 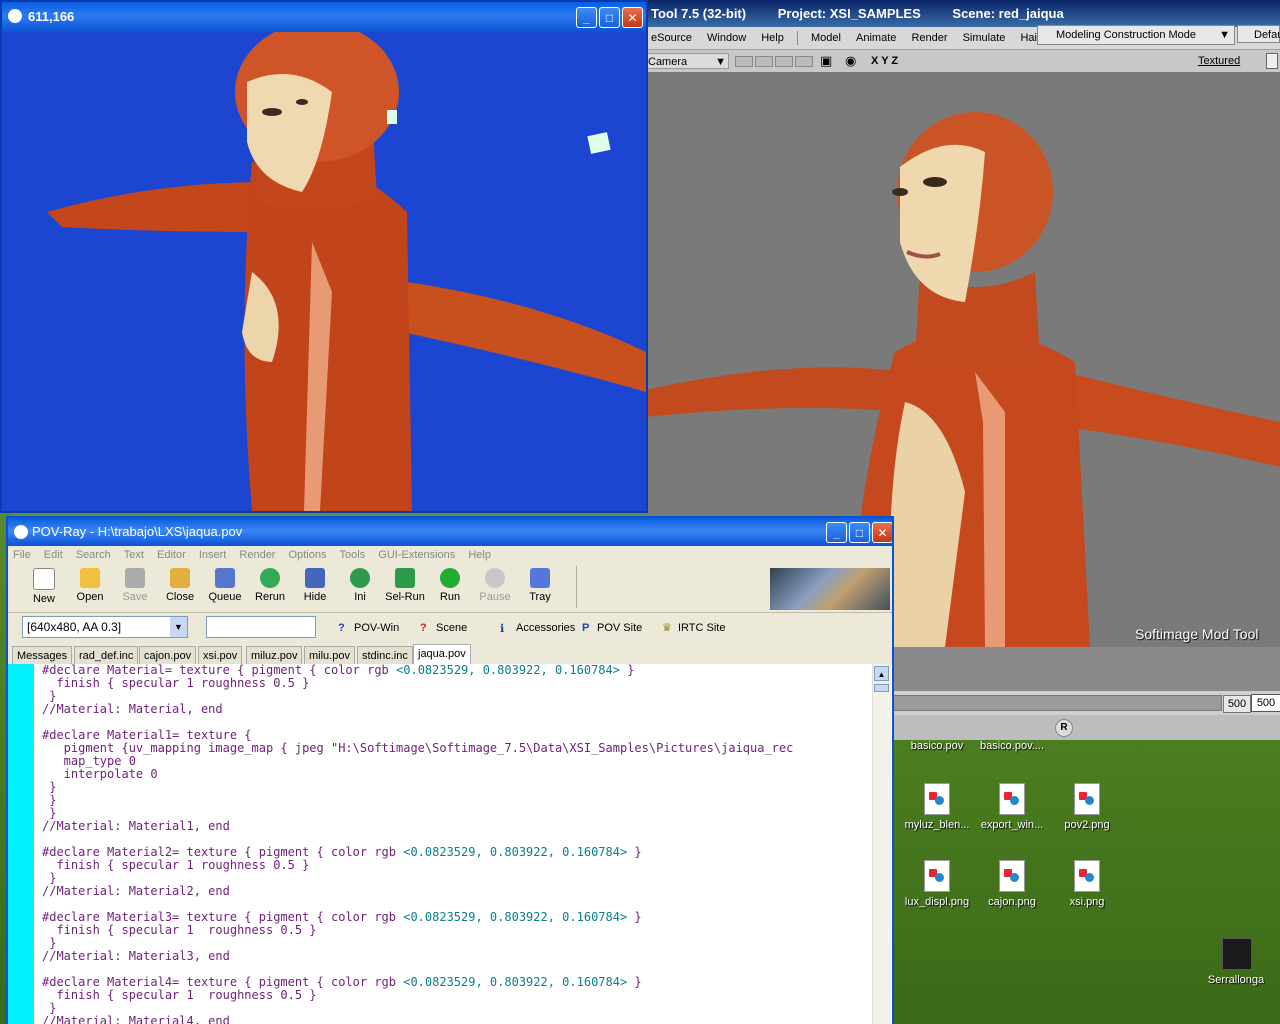 I want to click on tab-jaqua: jaqua.pov, so click(x=442, y=654).